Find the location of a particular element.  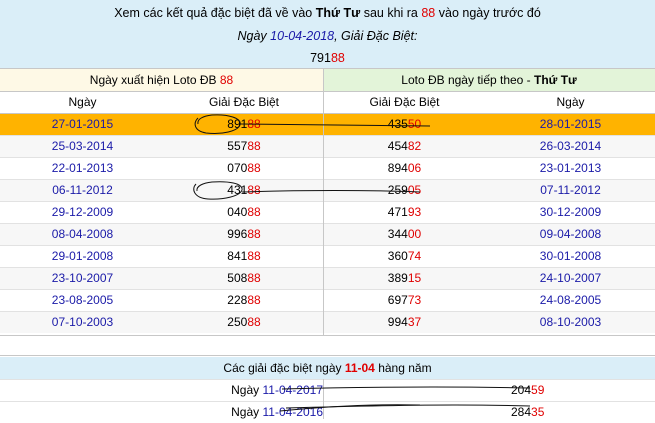

row-next-date-text: 30-01-2008 is located at coordinates (570, 256).